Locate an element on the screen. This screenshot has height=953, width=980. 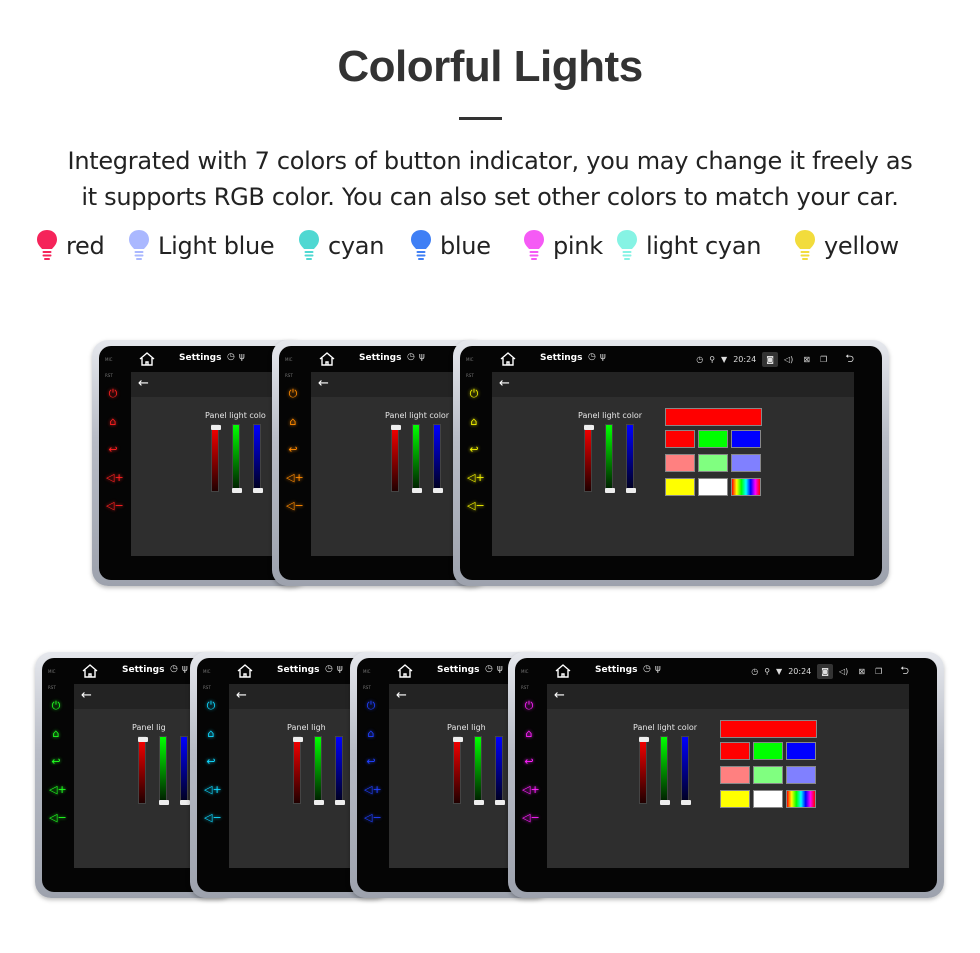
close-window-icon: ⊠ is located at coordinates (861, 671).